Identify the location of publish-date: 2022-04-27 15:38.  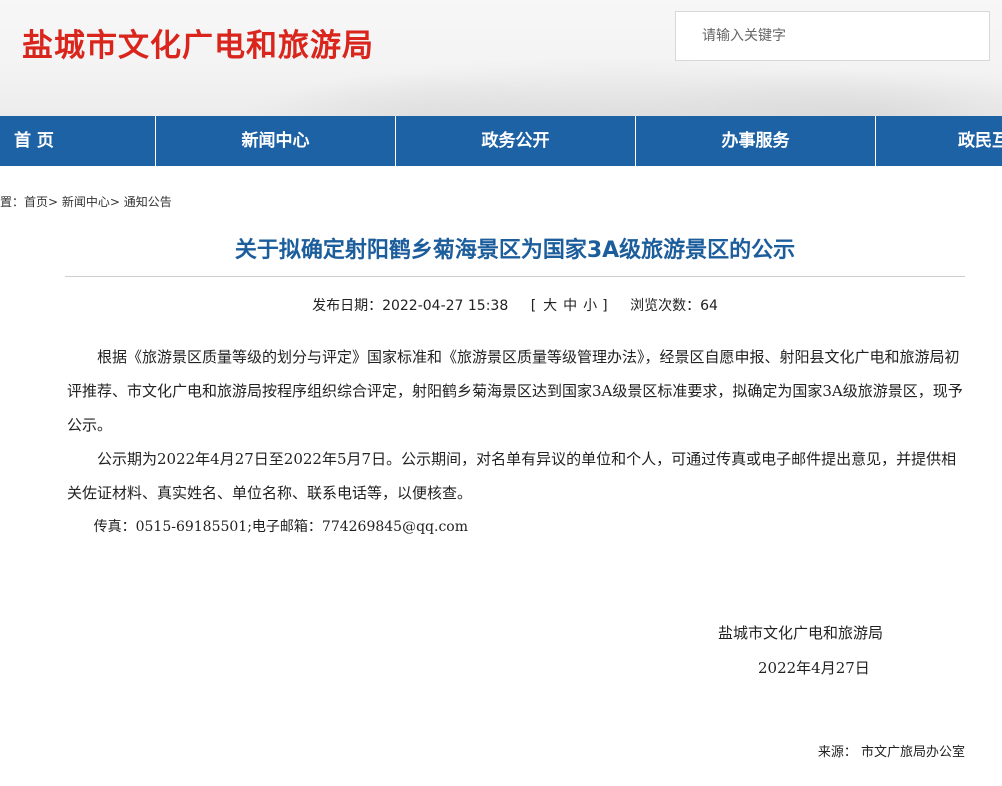
(445, 306).